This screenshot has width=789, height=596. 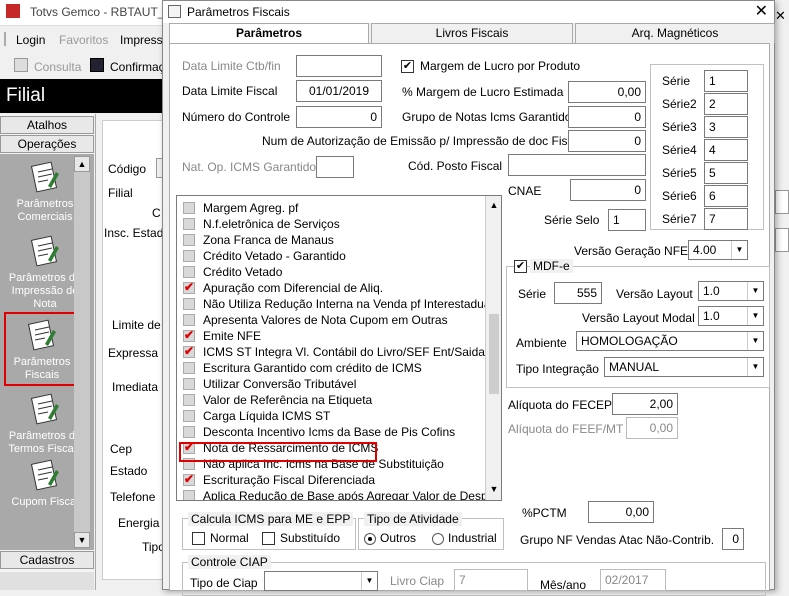 I want to click on main-close-icon: ✕, so click(x=780, y=16).